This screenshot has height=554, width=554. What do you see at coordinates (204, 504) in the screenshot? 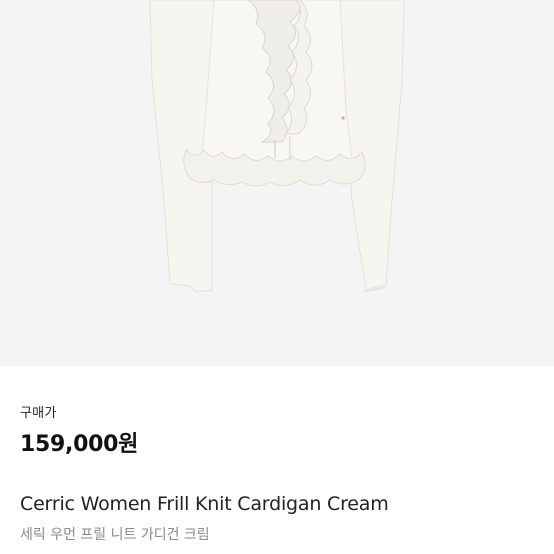
I see `product-name-english: Cerric Women Frill Knit Cardigan Cream` at bounding box center [204, 504].